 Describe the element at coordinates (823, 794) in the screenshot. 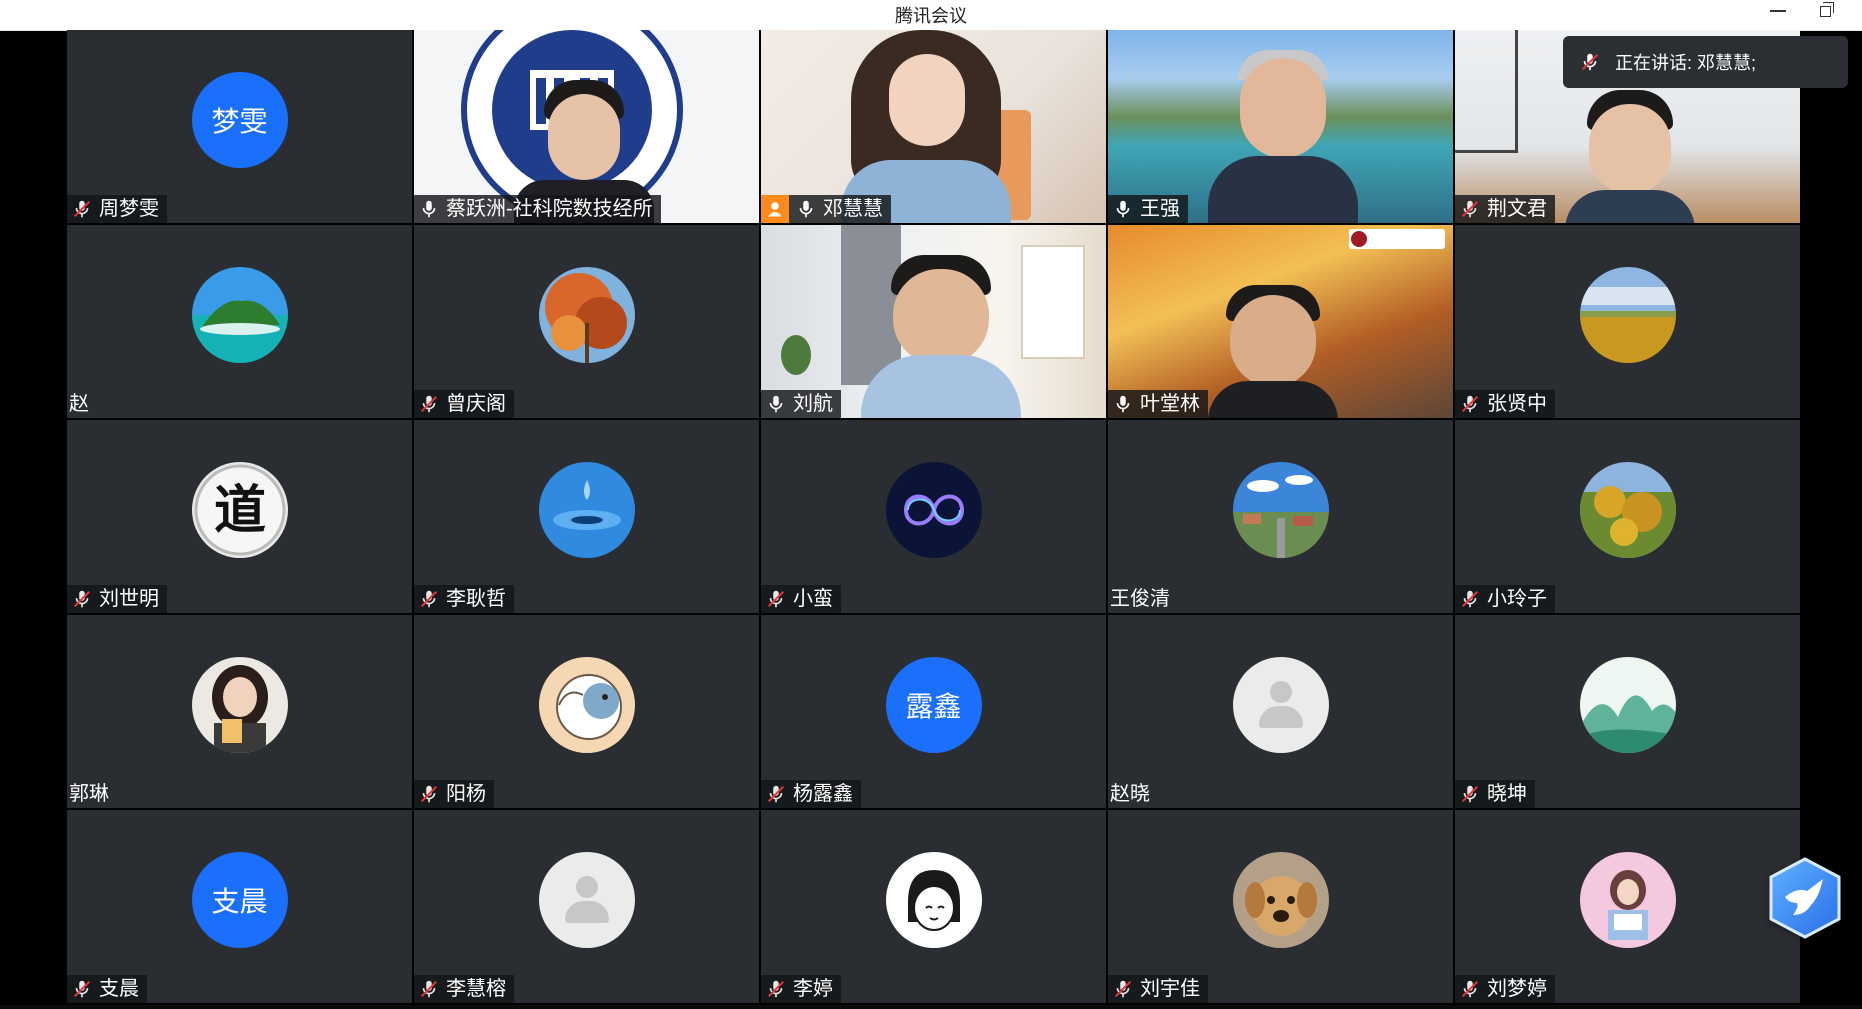

I see `participant-name: 杨露鑫` at that location.